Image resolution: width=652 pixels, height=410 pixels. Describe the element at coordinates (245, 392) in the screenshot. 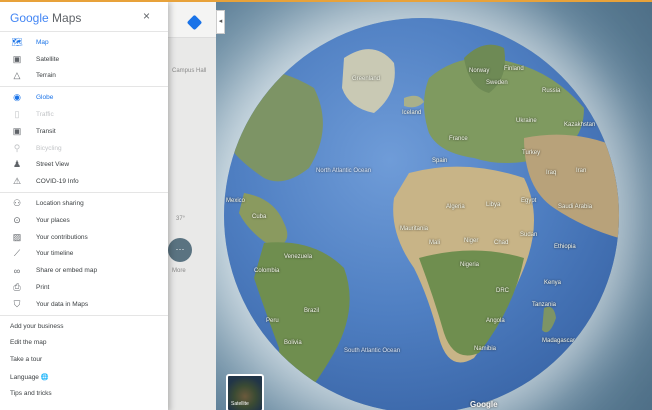

I see `satellite-layer-toggle: Satellite` at that location.